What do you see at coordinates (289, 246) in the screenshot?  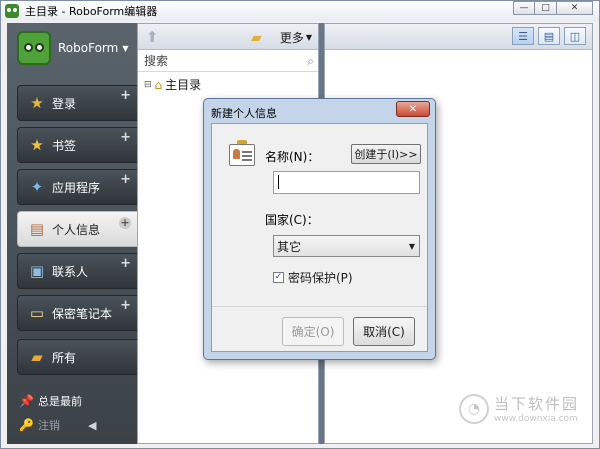 I see `country-selected-value: 其它` at bounding box center [289, 246].